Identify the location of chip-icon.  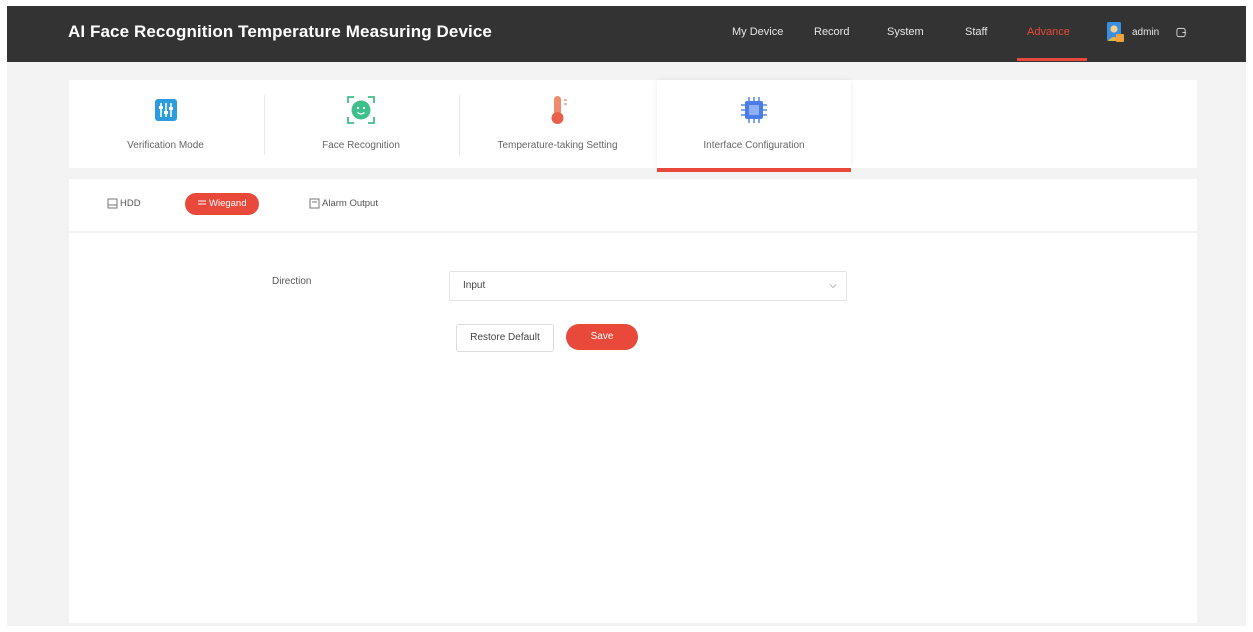
(754, 110).